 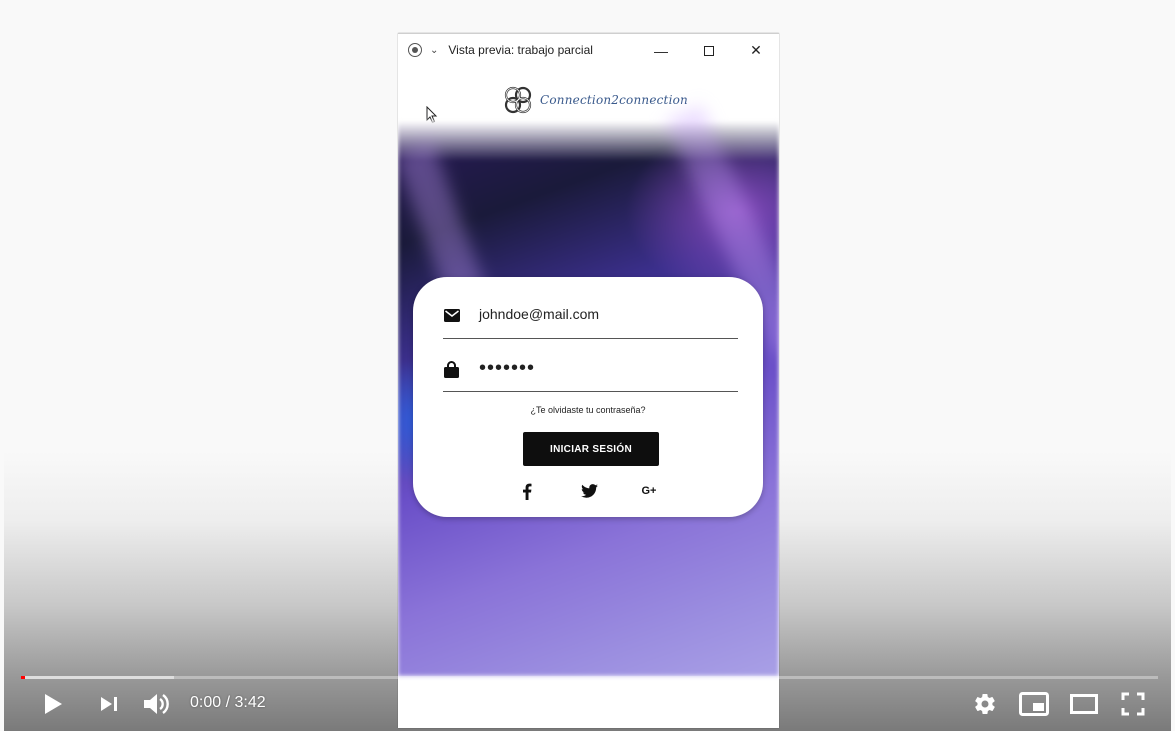 I want to click on password-input: •••••••, so click(x=507, y=368).